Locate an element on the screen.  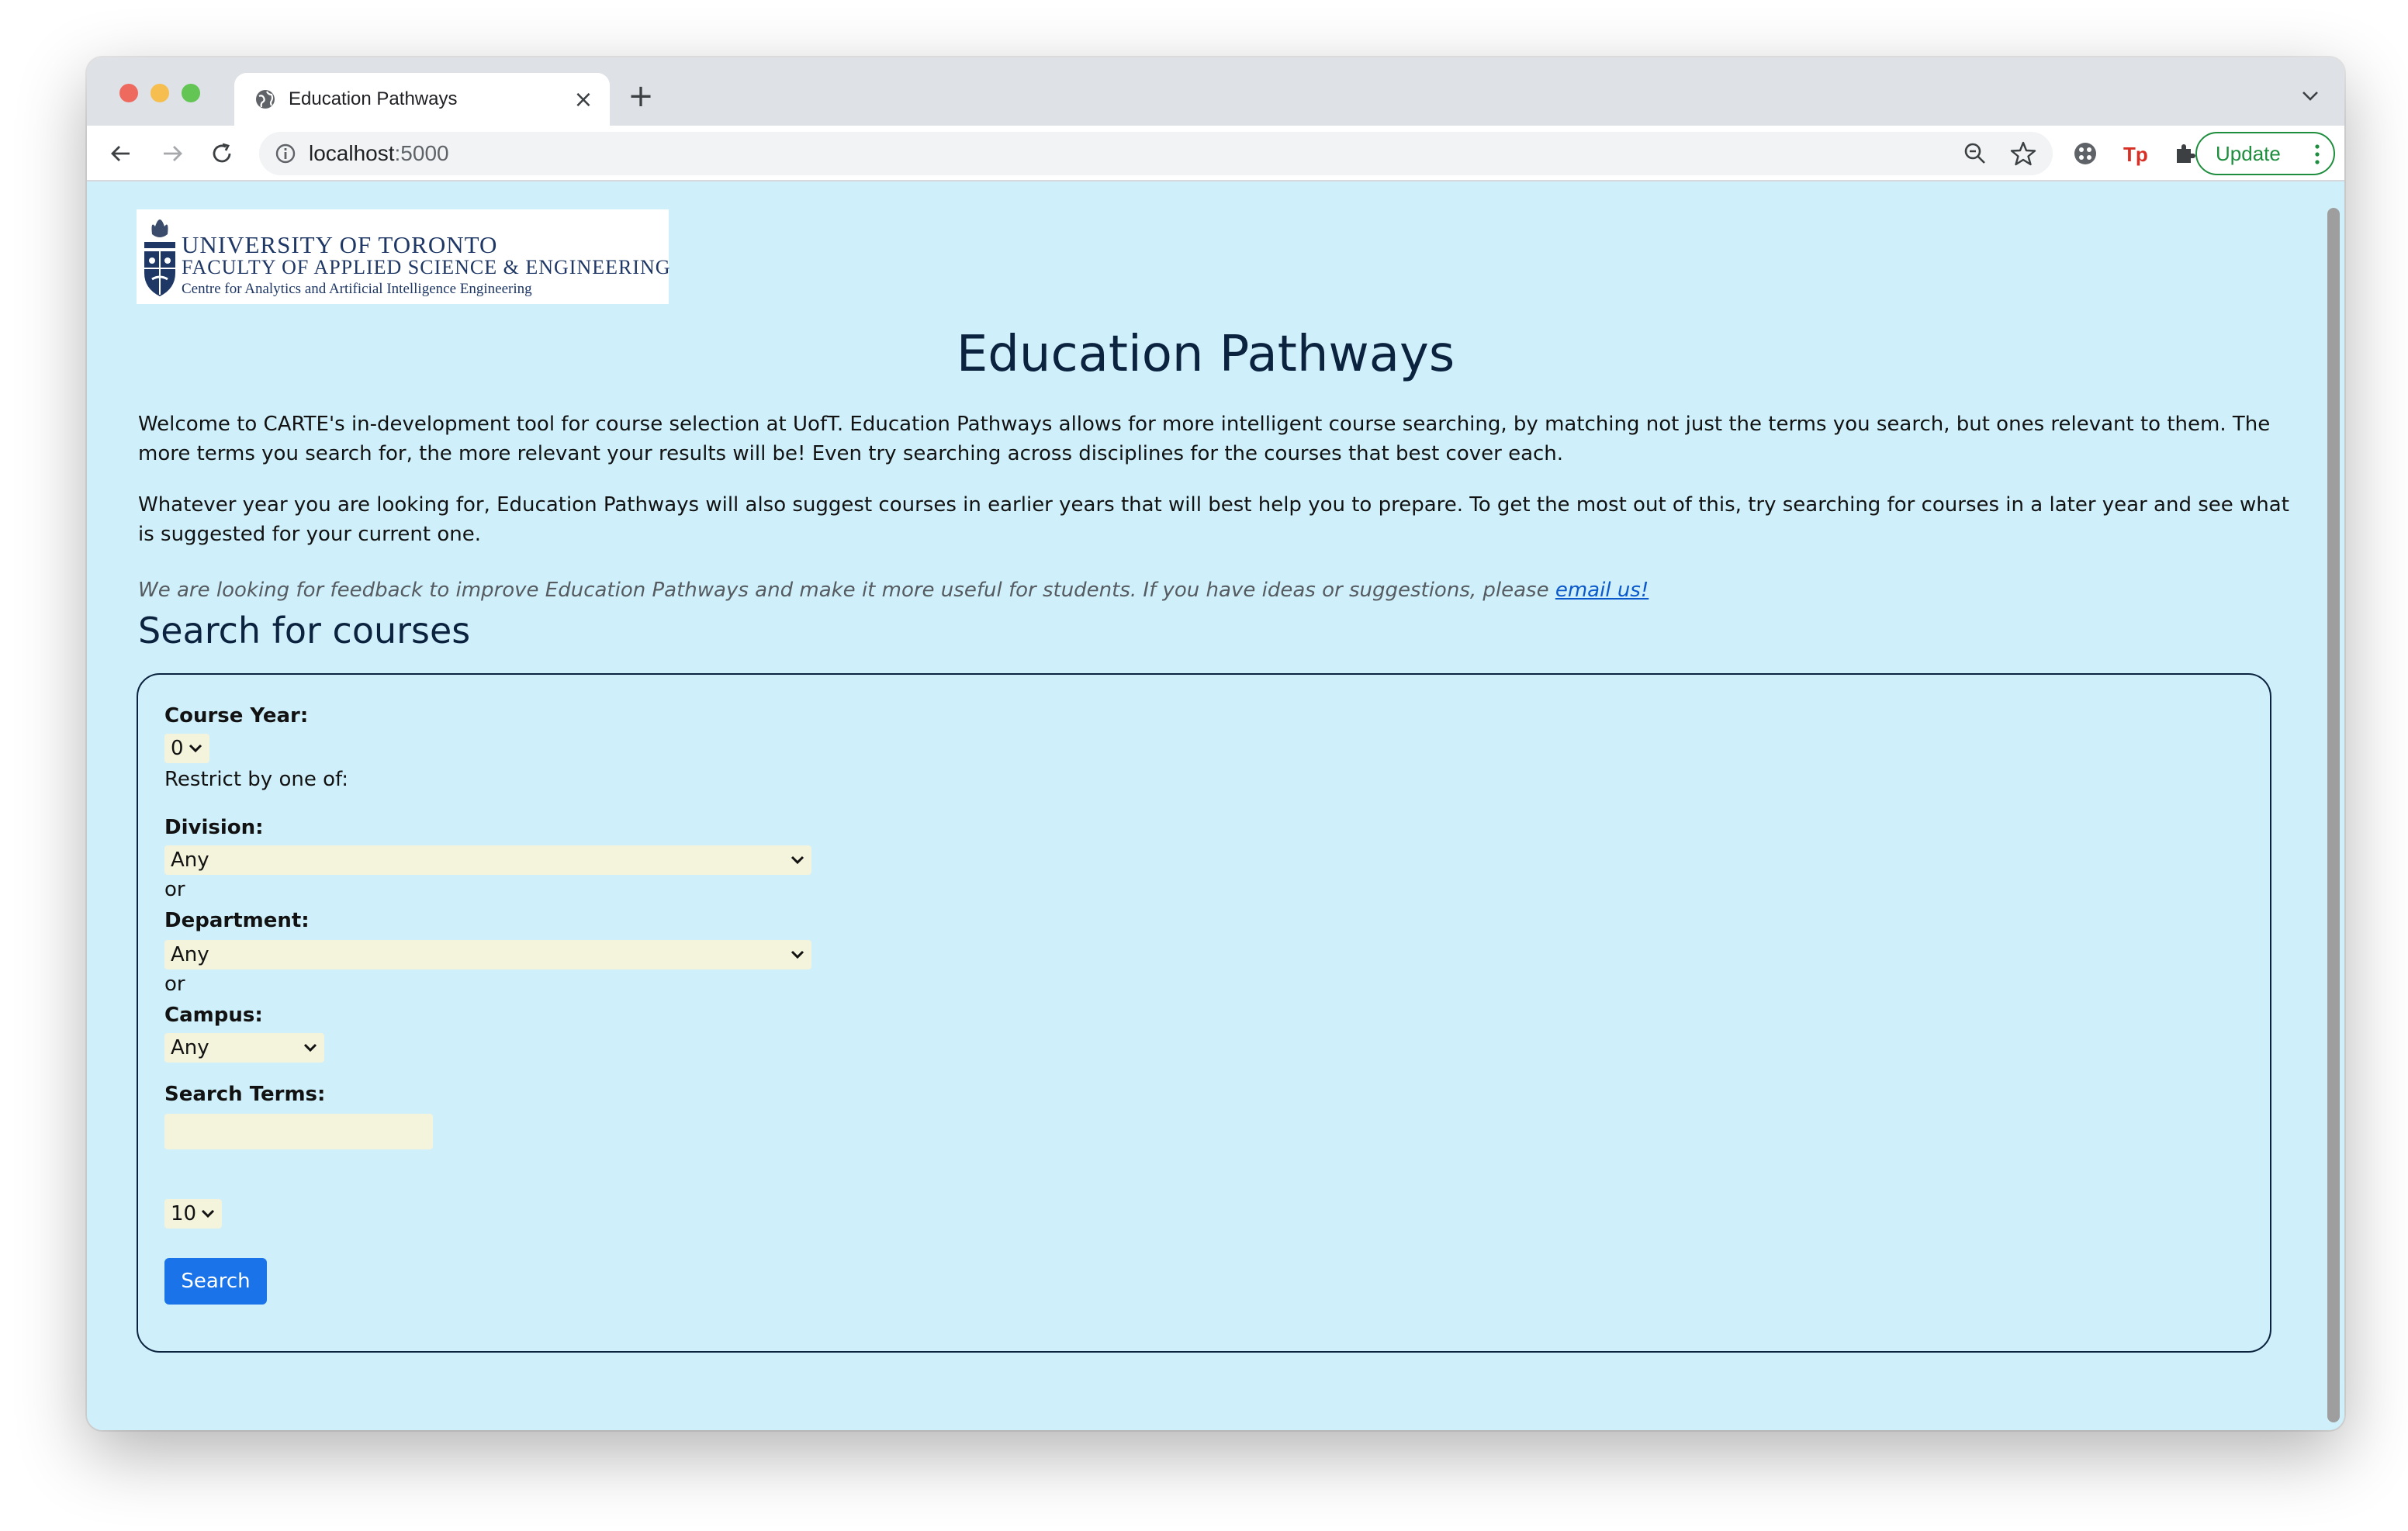
browser-toolbar: localhost:5000 Tp Update is located at coordinates (1215, 153).